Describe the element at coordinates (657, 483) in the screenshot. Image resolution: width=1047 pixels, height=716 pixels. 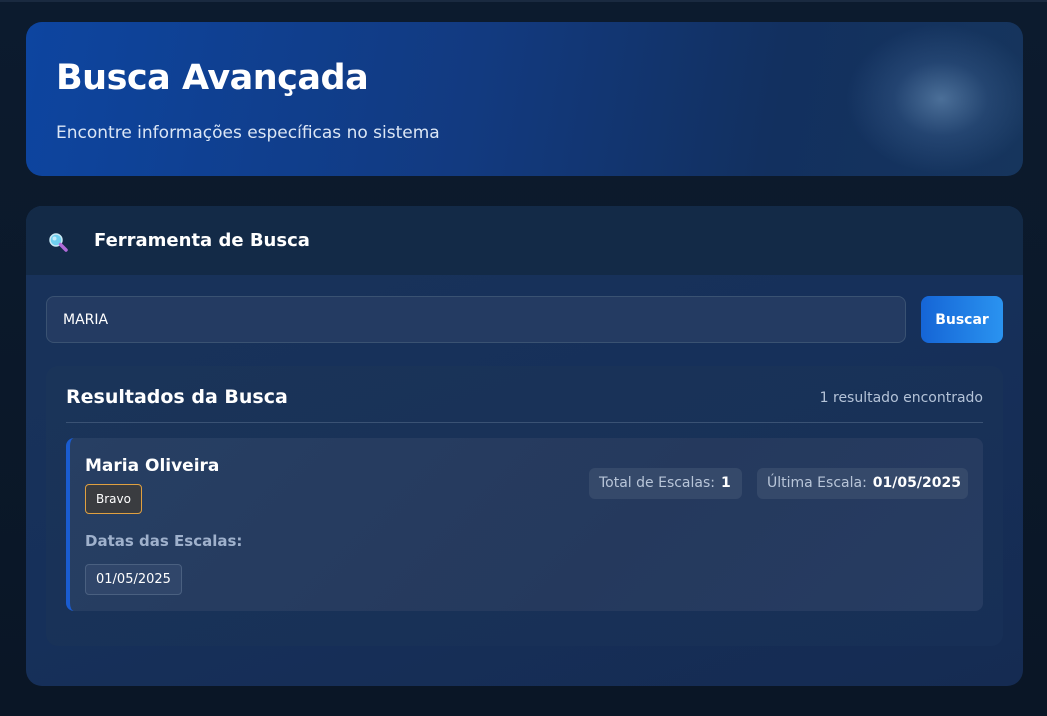
I see `total-shifts-label: Total de Escalas:` at that location.